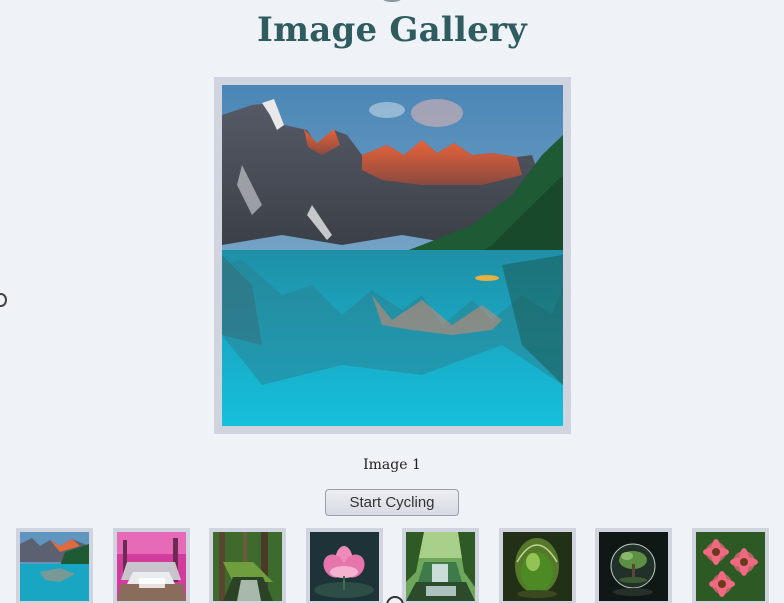 This screenshot has height=603, width=784. I want to click on pink-waterfall-thumbnail, so click(151, 566).